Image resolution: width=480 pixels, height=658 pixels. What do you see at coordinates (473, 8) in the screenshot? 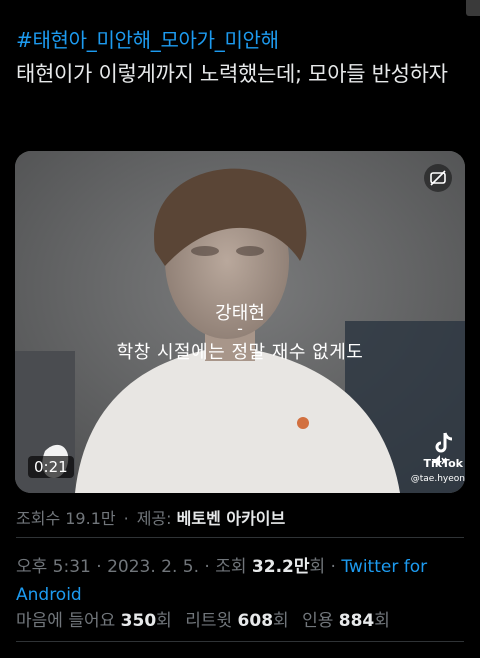
I see `scroll-indicator` at bounding box center [473, 8].